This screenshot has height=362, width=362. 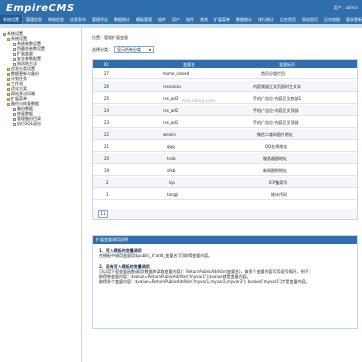 What do you see at coordinates (345, 7) in the screenshot?
I see `user-info: 用户：admin` at bounding box center [345, 7].